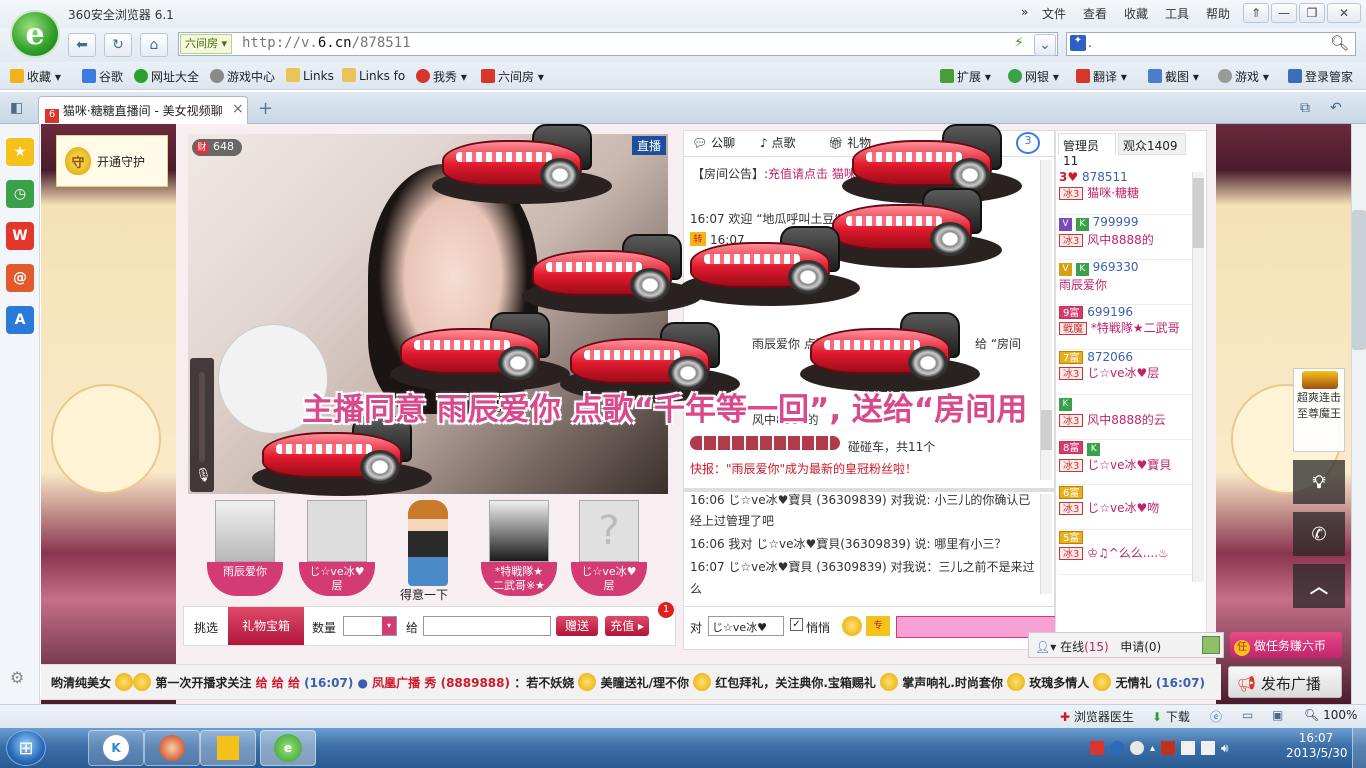 The height and width of the screenshot is (768, 1366). I want to click on user-row: 6富 冰3 じ☆ve冰♥吻, so click(1126, 507).